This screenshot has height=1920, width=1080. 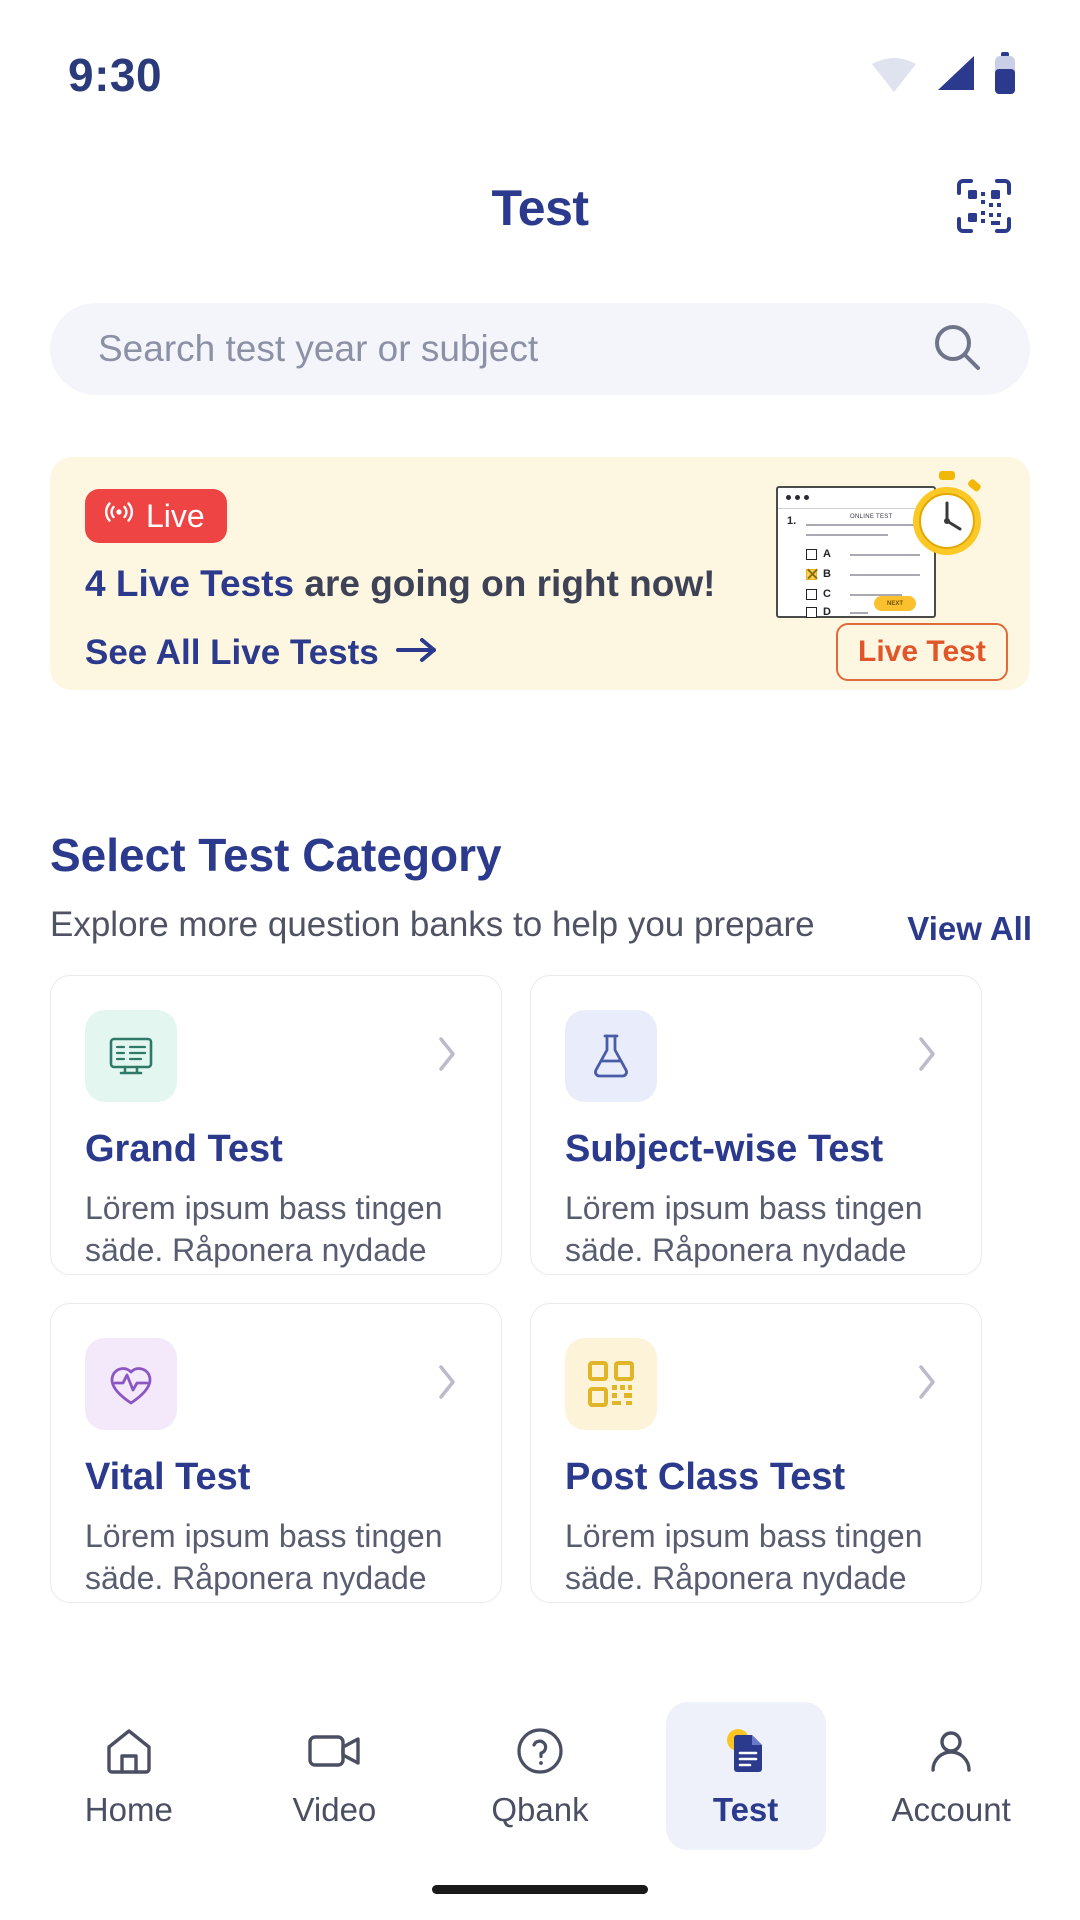 I want to click on category-card-title: Post Class Test, so click(x=705, y=1477).